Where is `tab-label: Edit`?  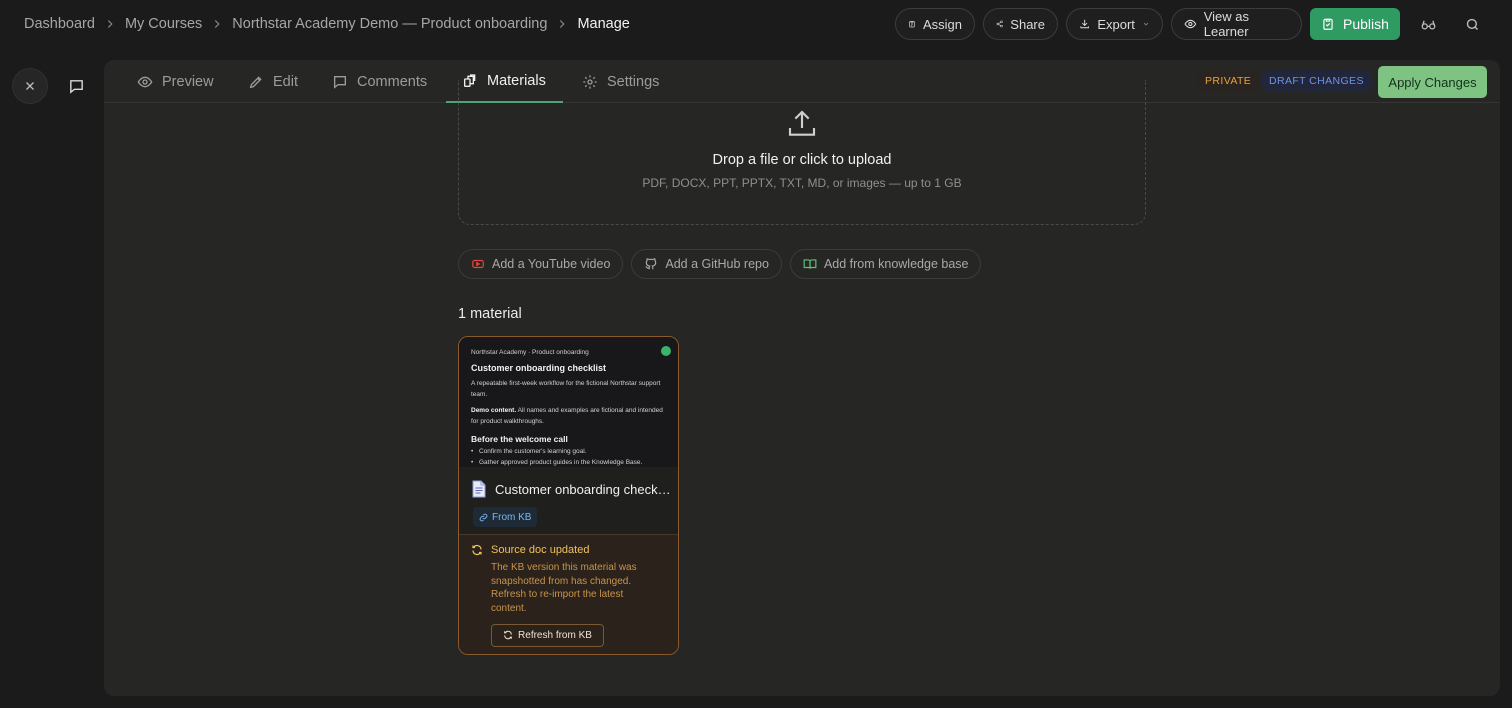
tab-label: Edit is located at coordinates (285, 81).